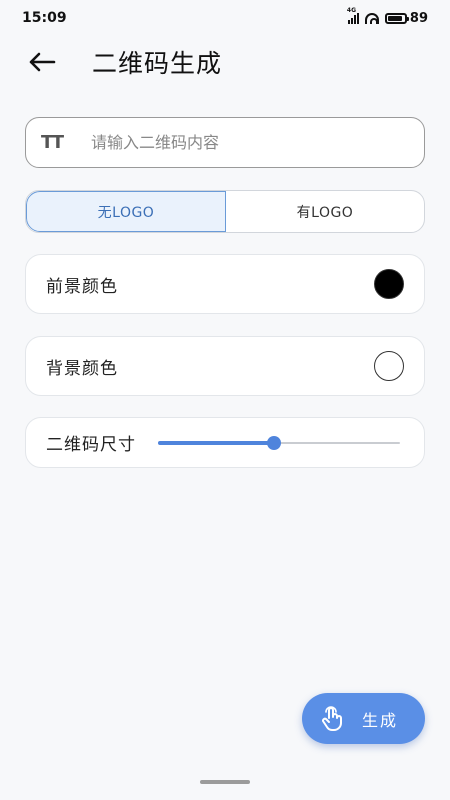 The width and height of the screenshot is (450, 800). What do you see at coordinates (225, 782) in the screenshot?
I see `home-indicator` at bounding box center [225, 782].